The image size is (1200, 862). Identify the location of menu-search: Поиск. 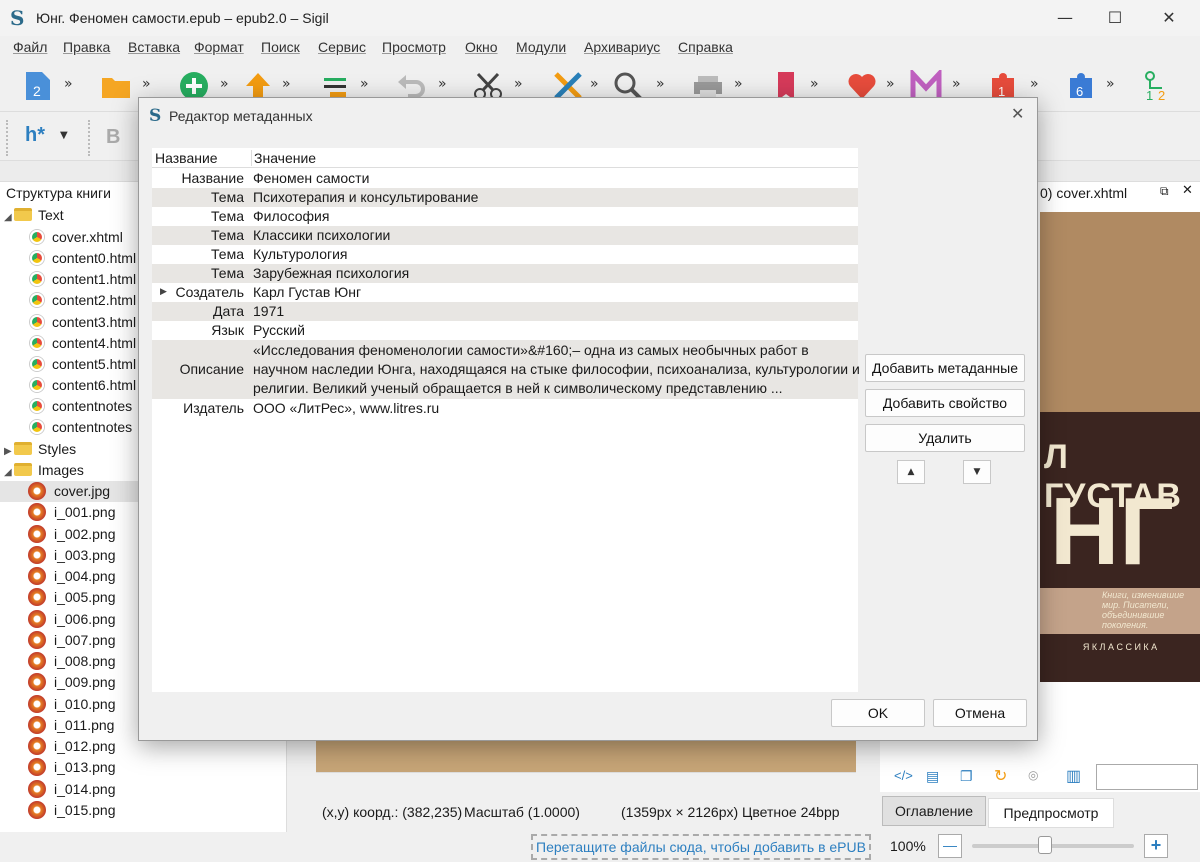
(280, 47).